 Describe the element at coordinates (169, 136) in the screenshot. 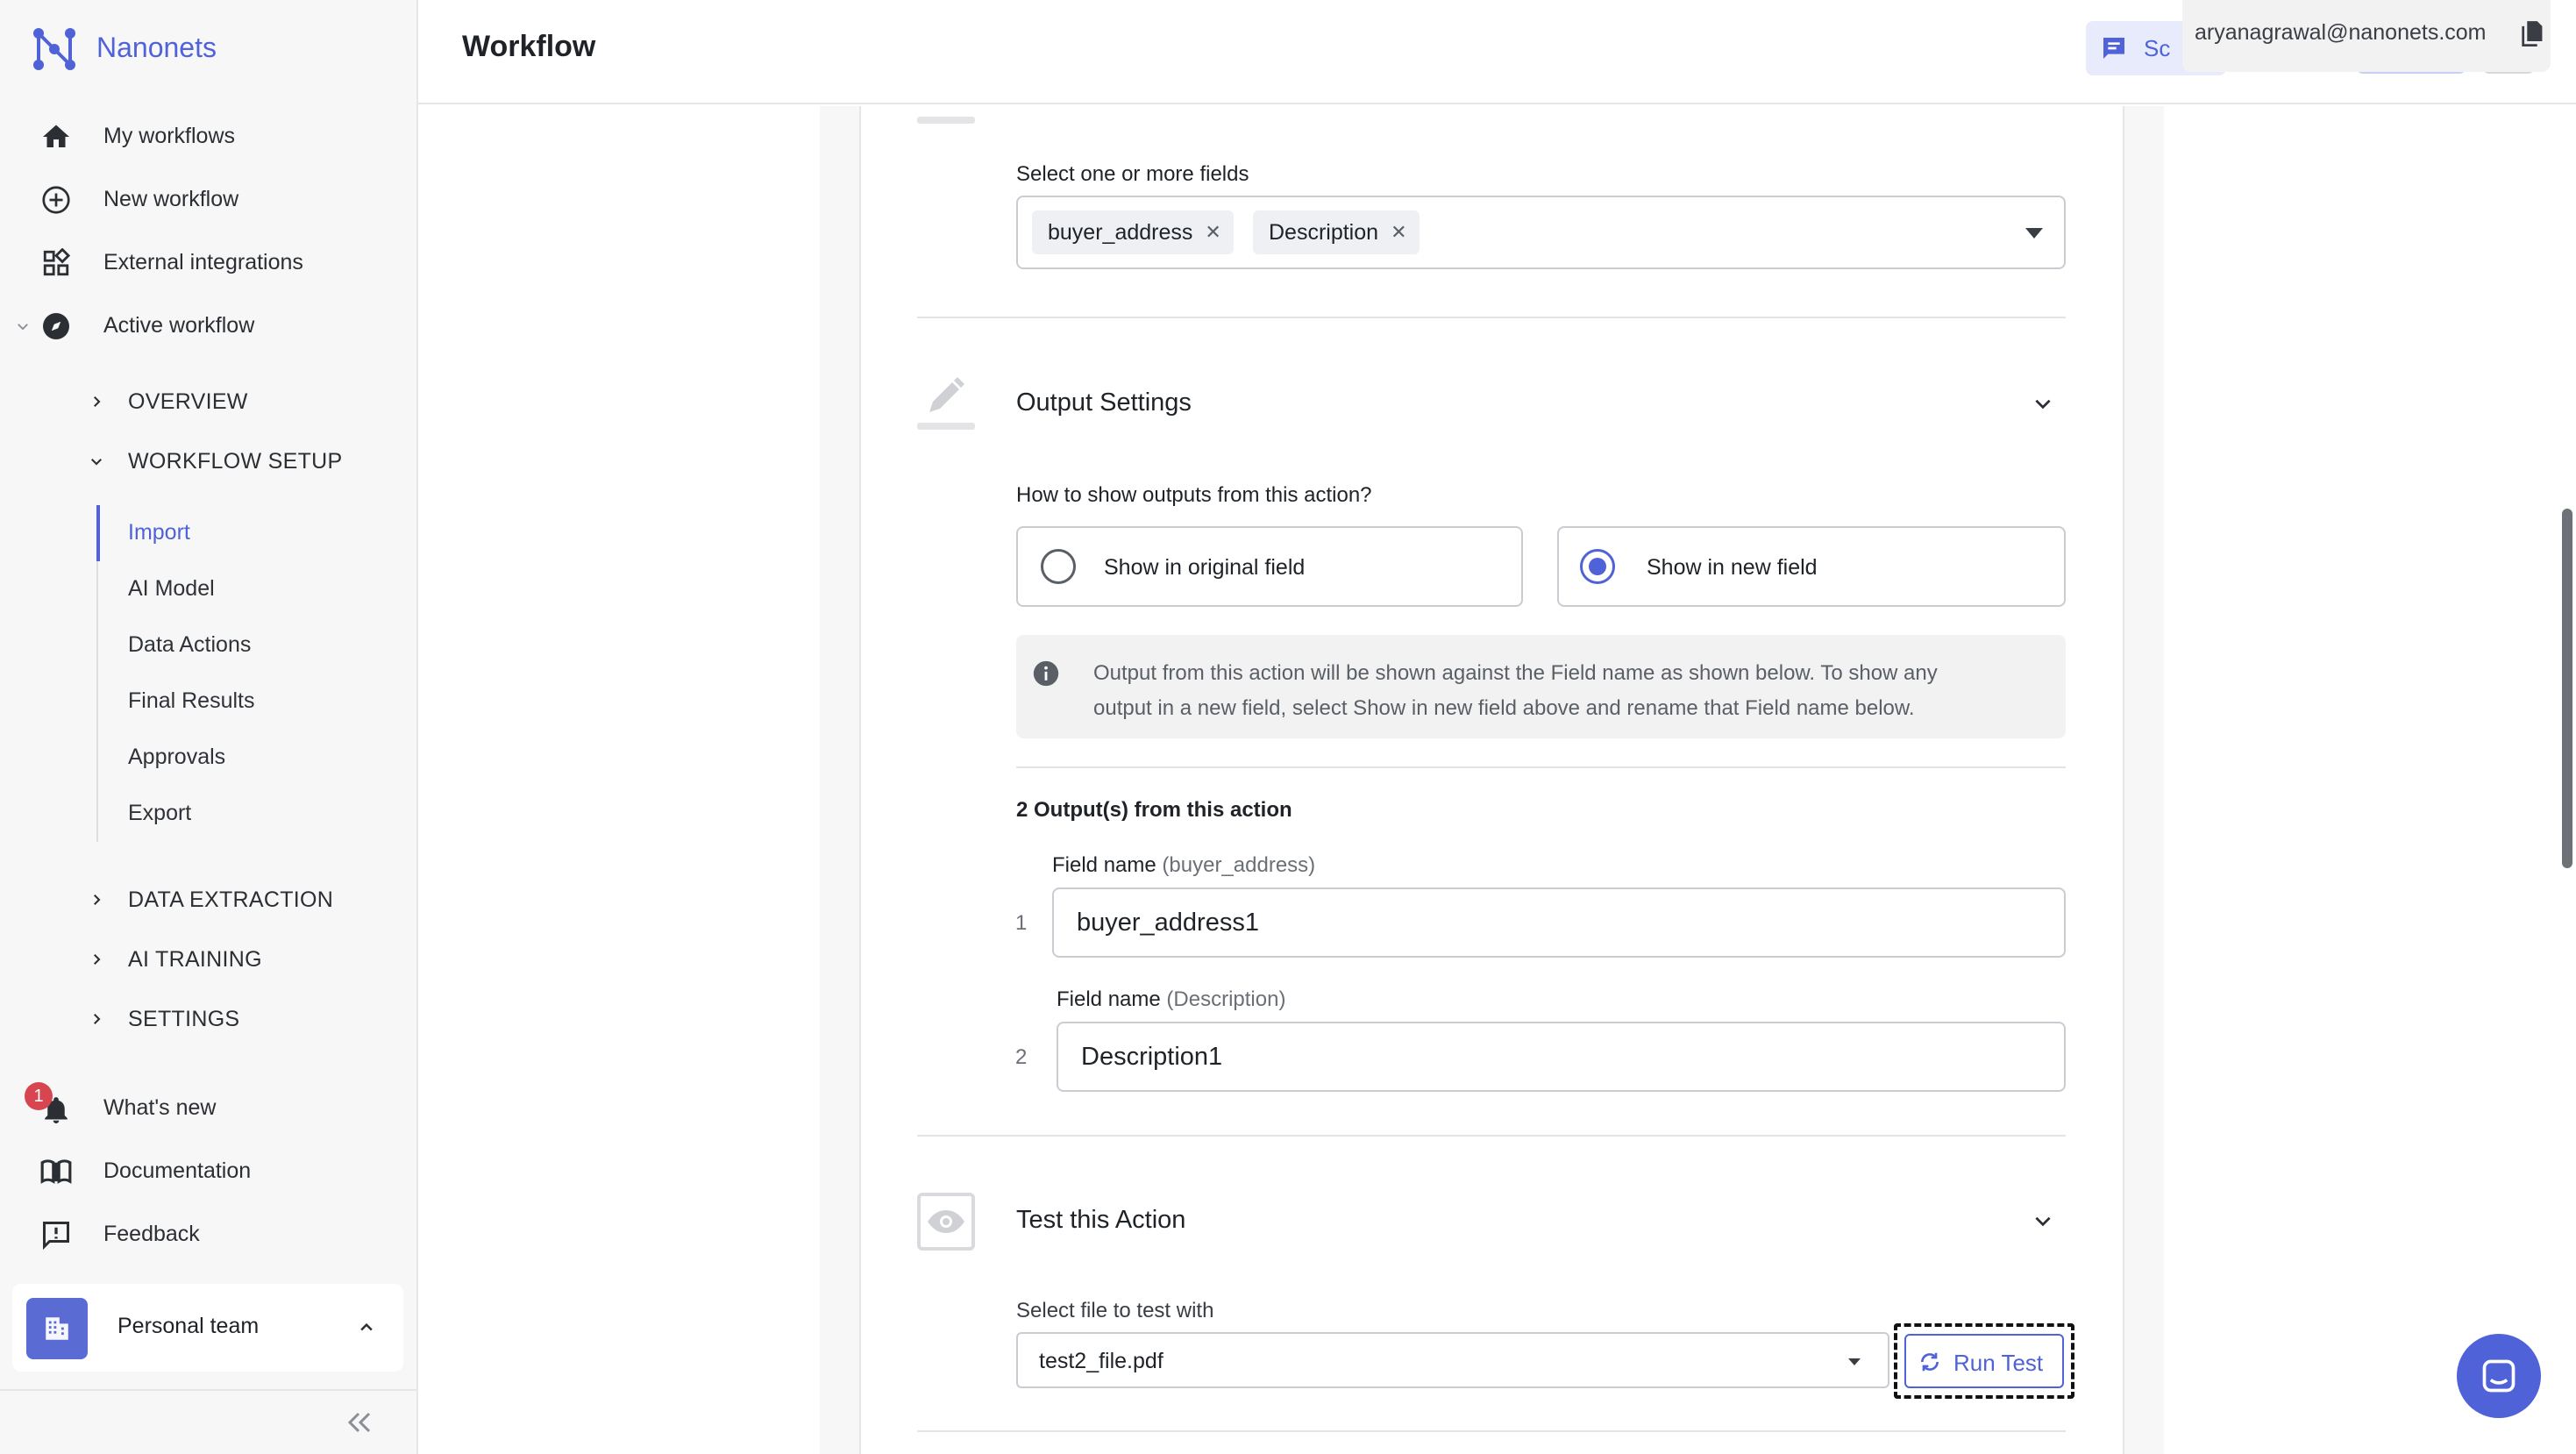

I see `nav-my-workflows-label: My workflows` at that location.